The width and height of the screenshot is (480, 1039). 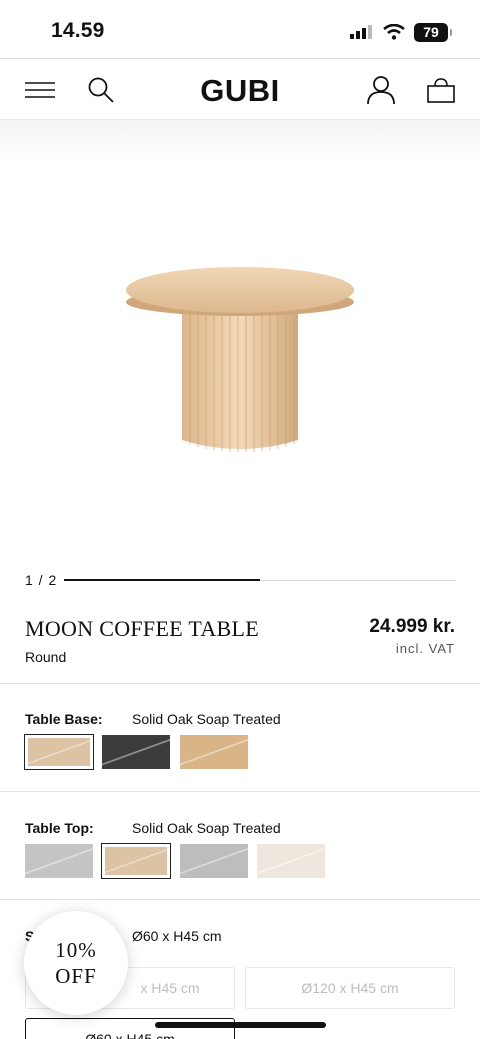 I want to click on product-price: 24.999 kr., so click(x=412, y=626).